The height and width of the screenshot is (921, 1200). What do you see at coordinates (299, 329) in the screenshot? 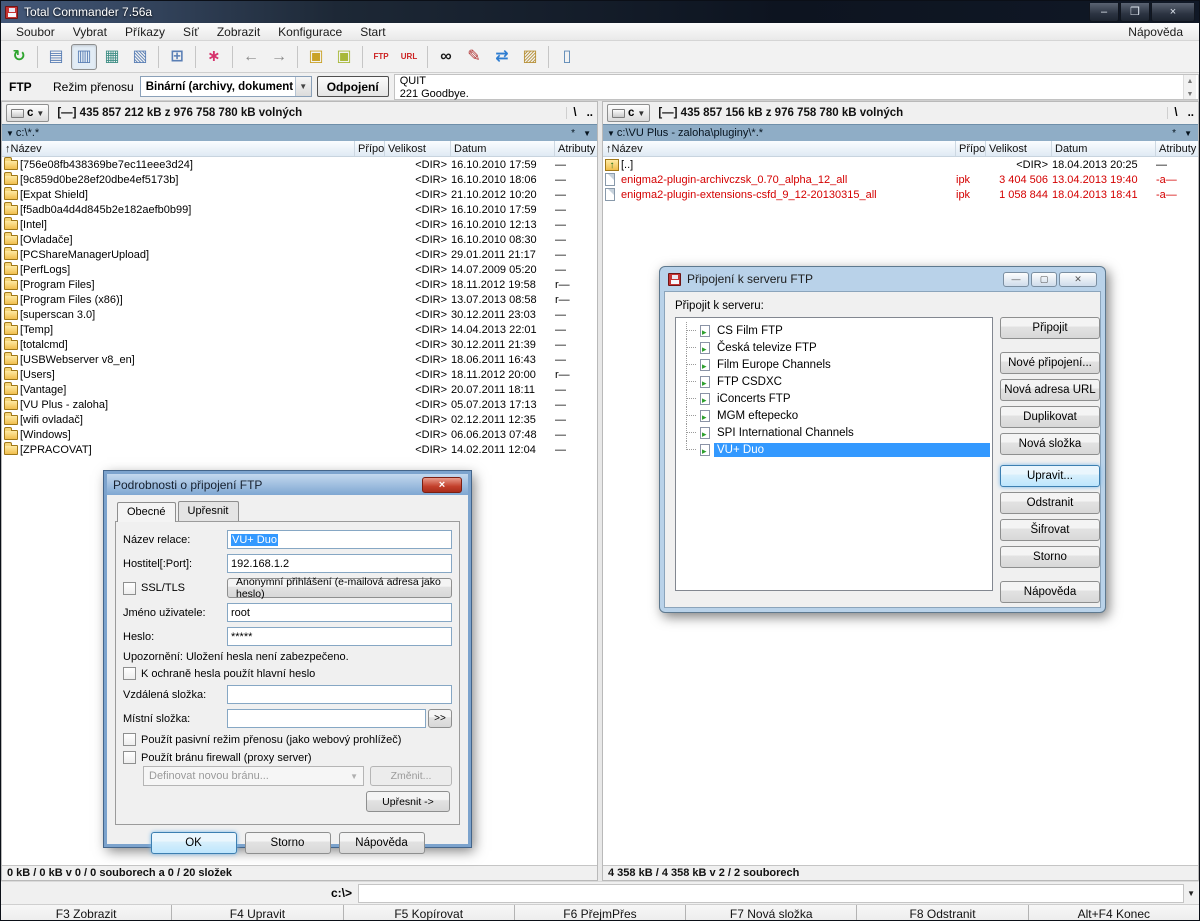
I see `file-row: [Temp] <DIR> 14.04.2013 22:01—` at bounding box center [299, 329].